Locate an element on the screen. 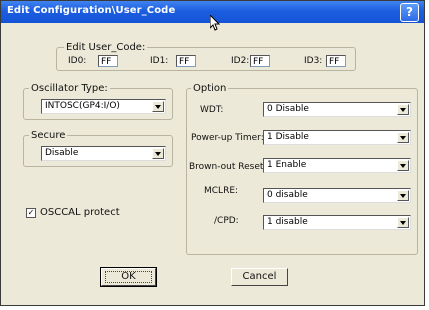  oscillator-select: INTOSC(GP4:I/O) is located at coordinates (103, 106).